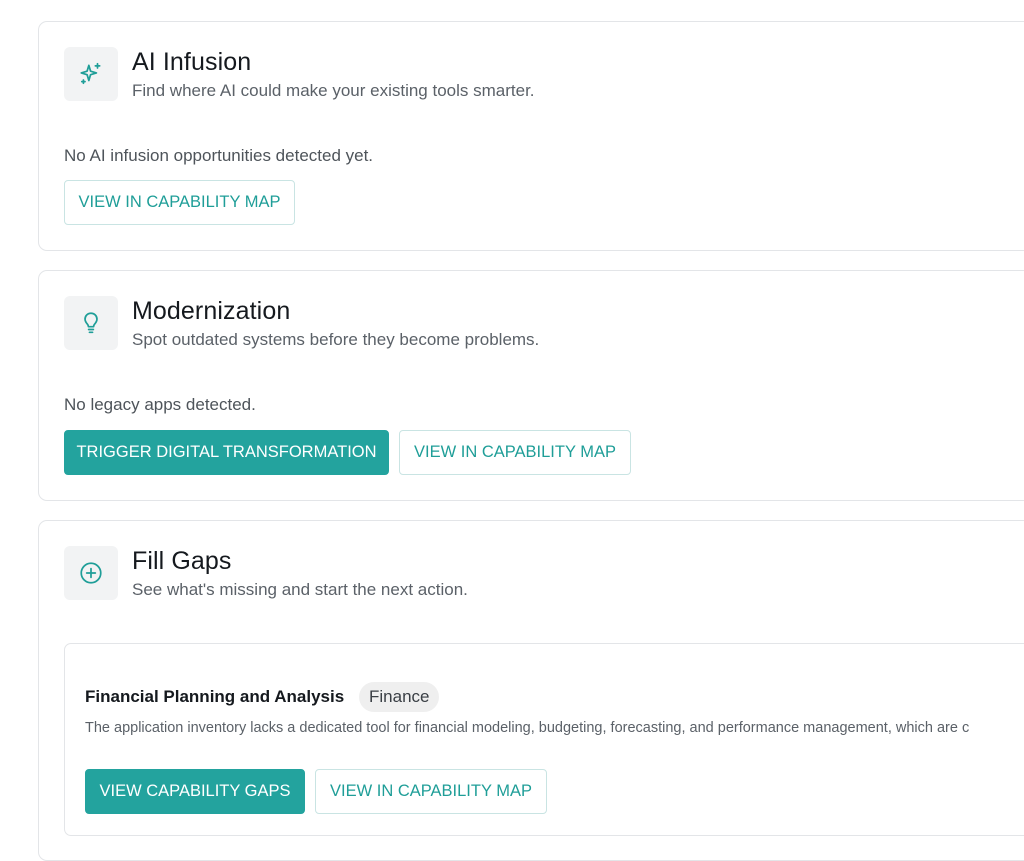  Describe the element at coordinates (91, 573) in the screenshot. I see `plus-circle-icon` at that location.